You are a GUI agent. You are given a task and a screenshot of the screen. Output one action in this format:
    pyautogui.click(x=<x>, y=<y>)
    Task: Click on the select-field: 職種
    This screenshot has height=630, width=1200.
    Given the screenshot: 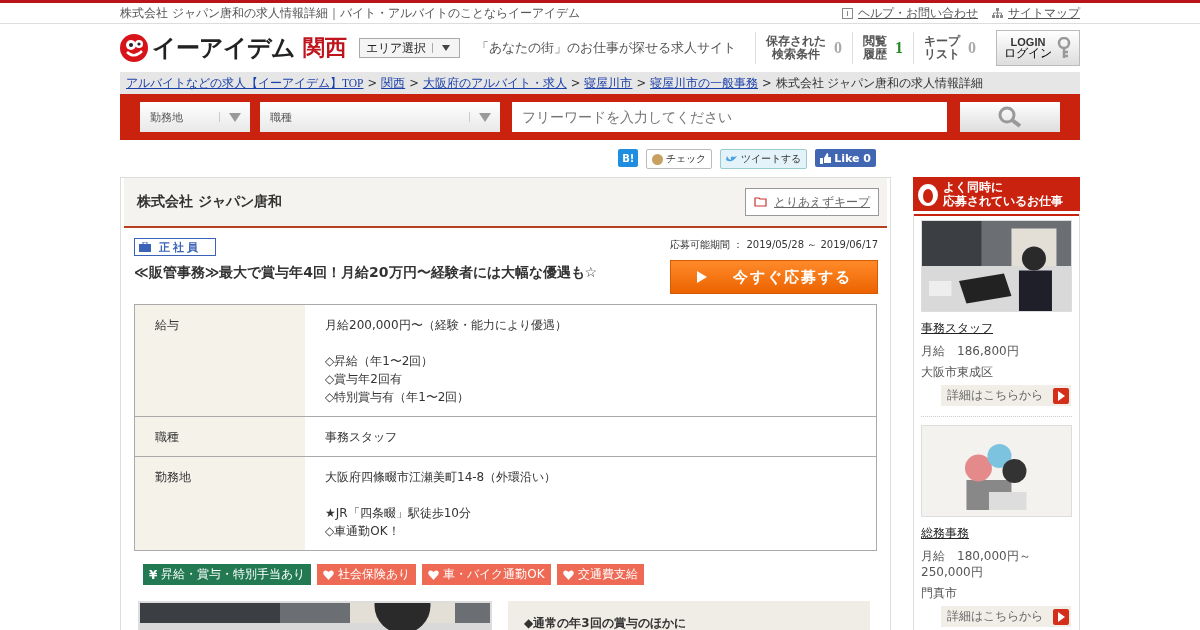 What is the action you would take?
    pyautogui.click(x=380, y=117)
    